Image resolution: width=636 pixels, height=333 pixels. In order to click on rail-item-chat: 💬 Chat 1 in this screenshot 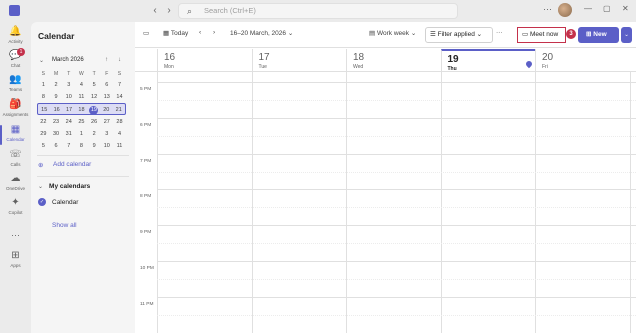, I will do `click(15, 61)`.